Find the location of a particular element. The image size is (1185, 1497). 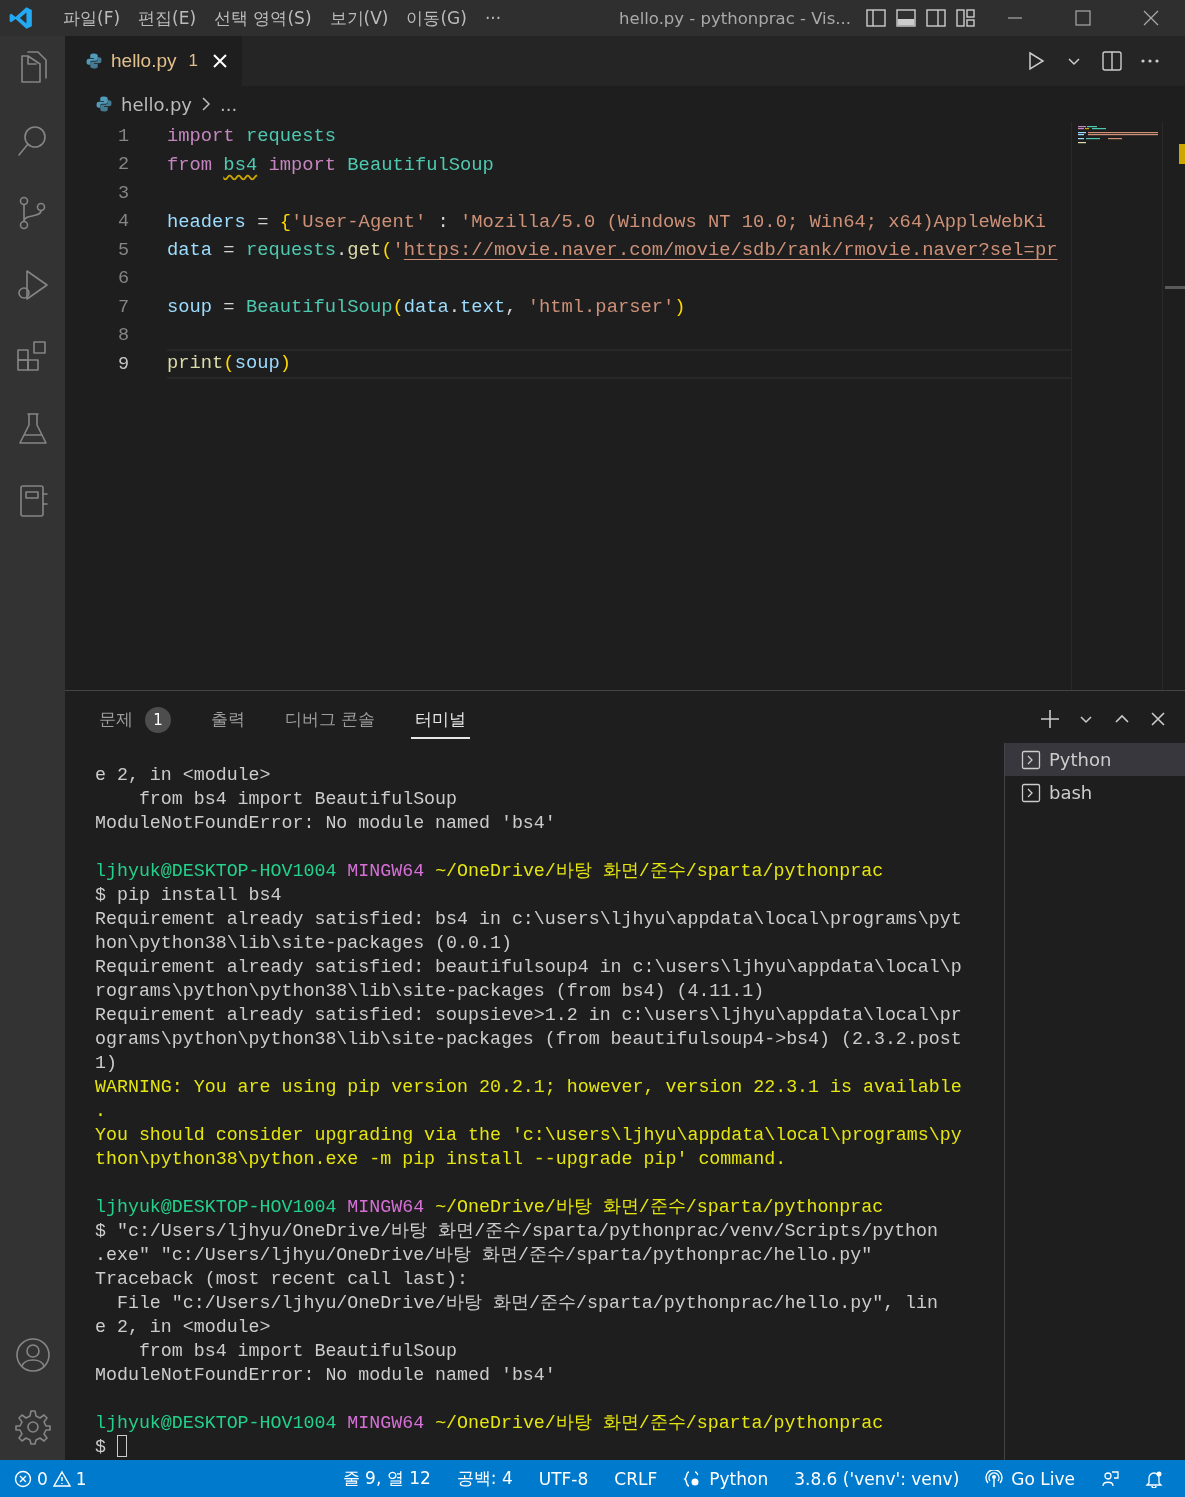

menu-item: 선택 영역(S) is located at coordinates (263, 18).